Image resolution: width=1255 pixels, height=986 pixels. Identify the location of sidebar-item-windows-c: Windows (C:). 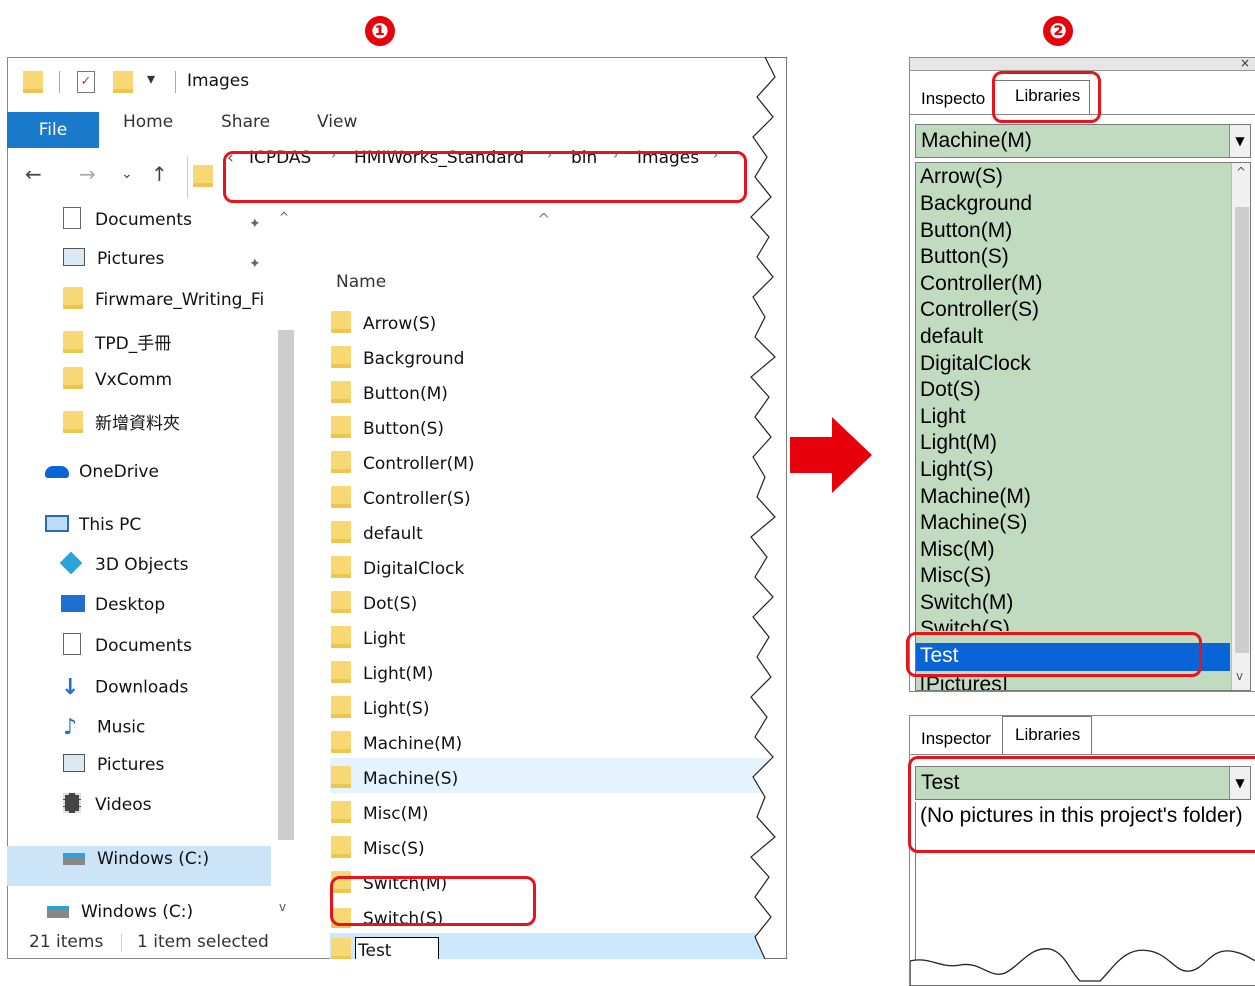
(136, 866).